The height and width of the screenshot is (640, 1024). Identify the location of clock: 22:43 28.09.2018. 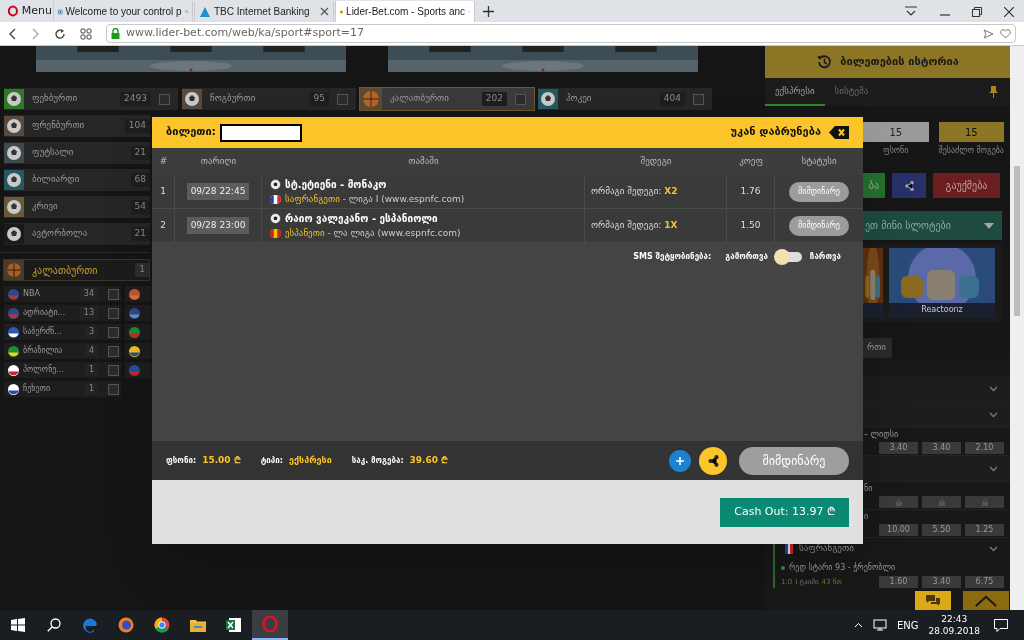
(954, 625).